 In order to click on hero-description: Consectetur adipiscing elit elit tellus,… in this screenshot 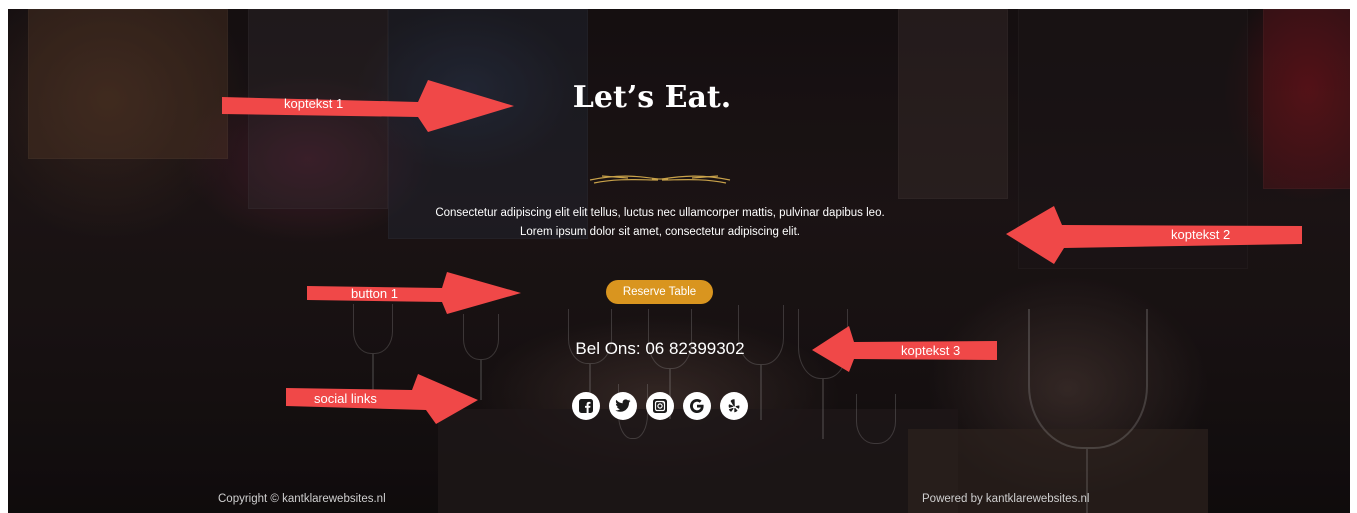, I will do `click(660, 222)`.